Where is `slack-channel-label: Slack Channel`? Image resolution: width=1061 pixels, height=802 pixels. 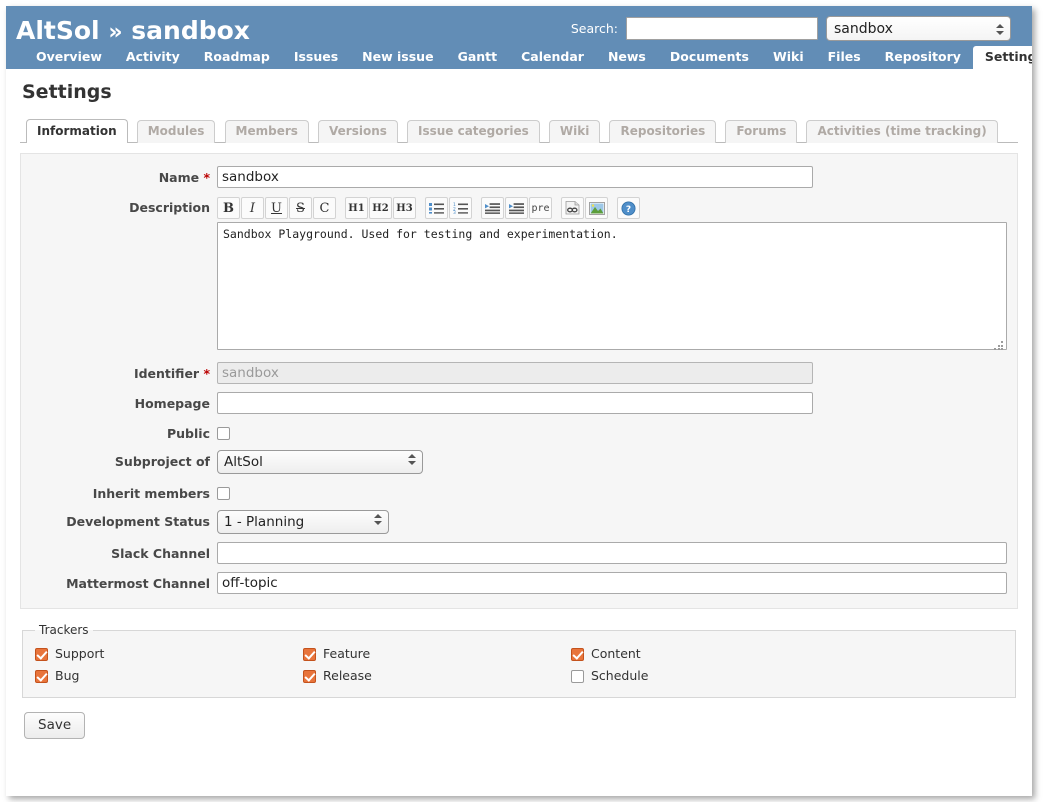
slack-channel-label: Slack Channel is located at coordinates (160, 553).